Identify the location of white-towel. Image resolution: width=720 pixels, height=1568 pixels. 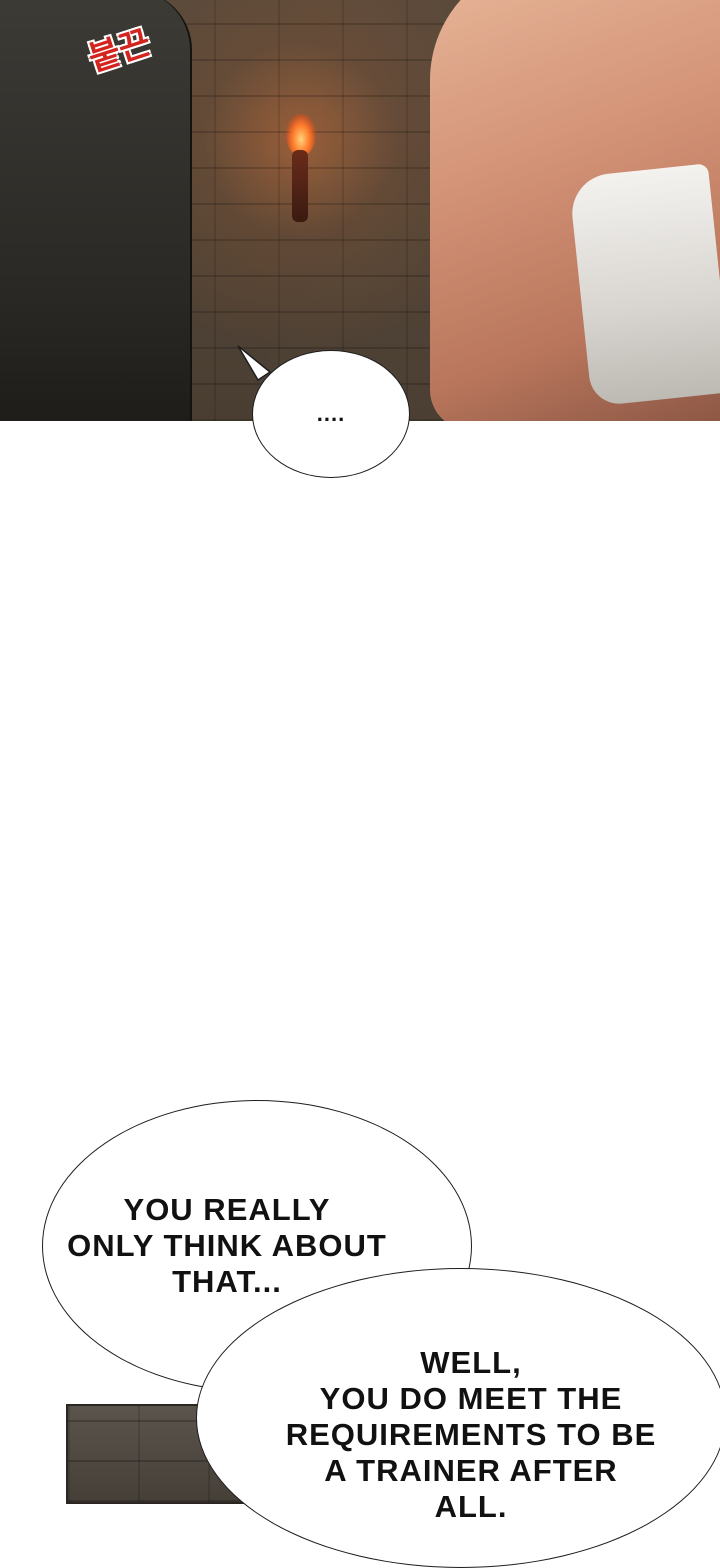
(644, 285).